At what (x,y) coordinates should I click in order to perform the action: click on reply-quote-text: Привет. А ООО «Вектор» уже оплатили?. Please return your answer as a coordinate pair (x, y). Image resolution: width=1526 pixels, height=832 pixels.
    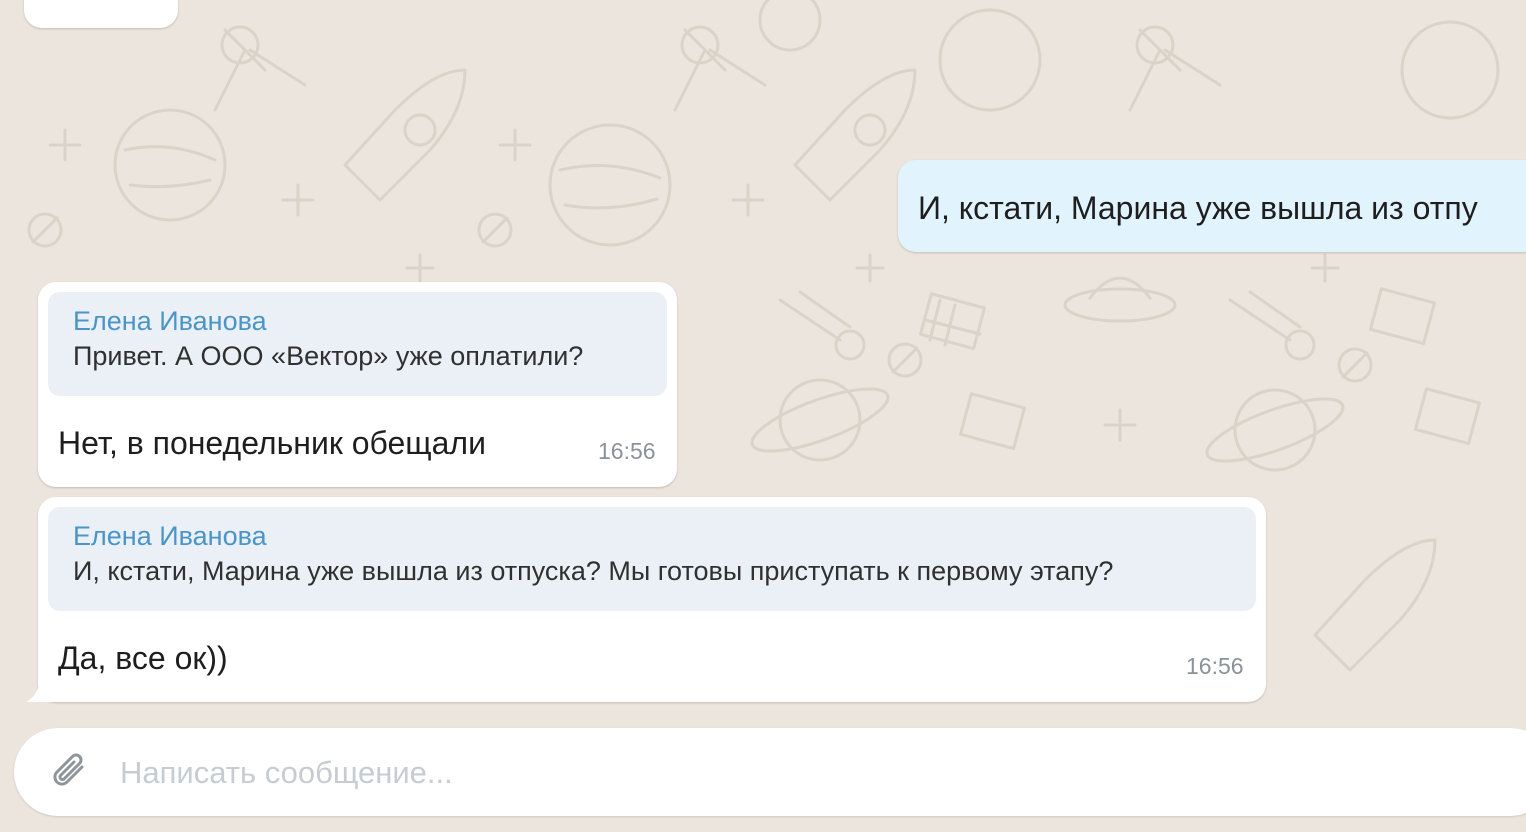
    Looking at the image, I should click on (328, 356).